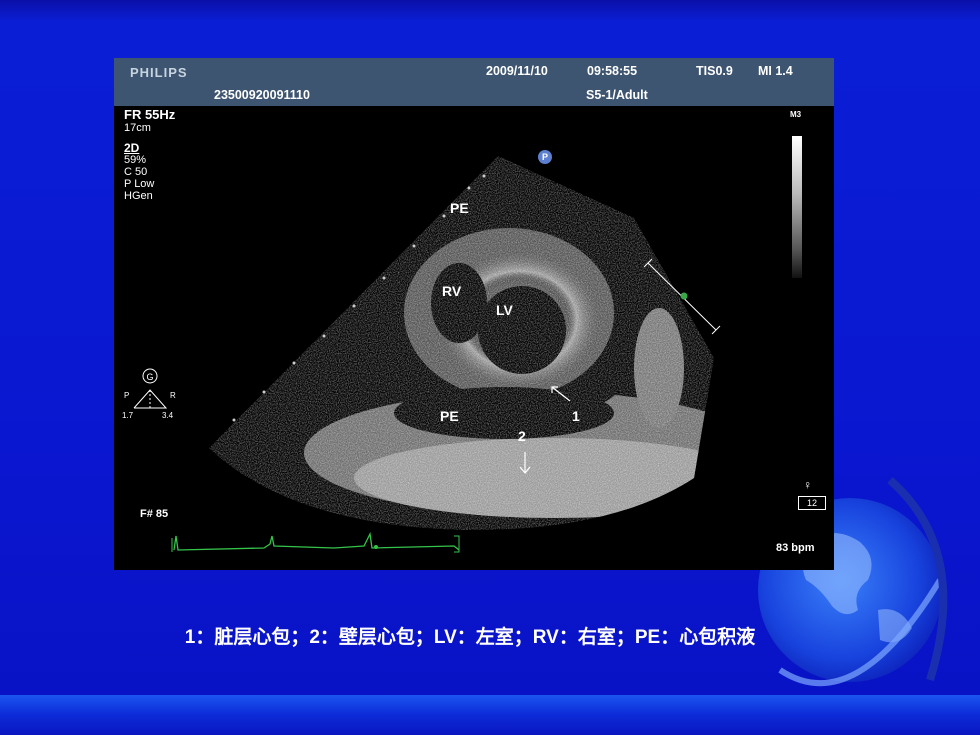 This screenshot has width=980, height=735. I want to click on grayscale-bar, so click(797, 207).